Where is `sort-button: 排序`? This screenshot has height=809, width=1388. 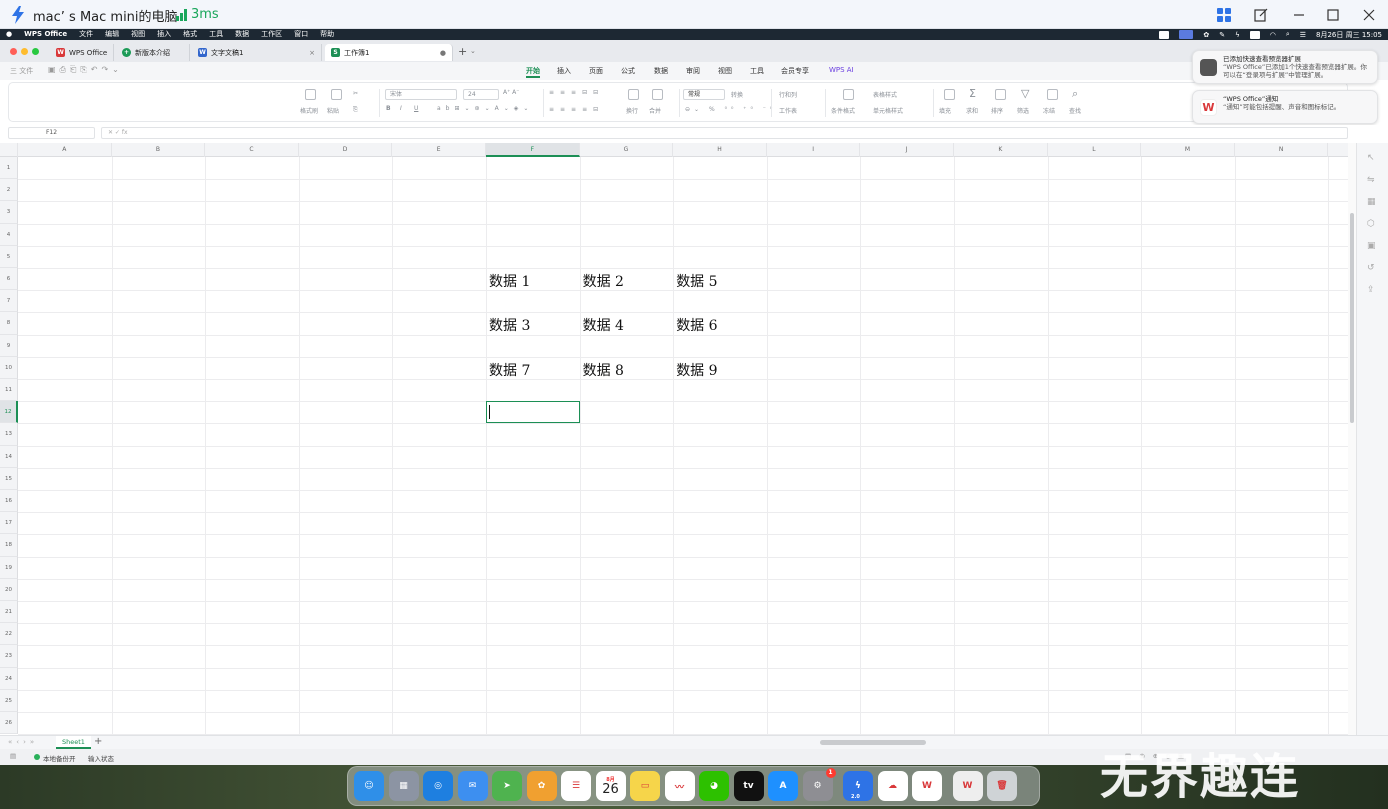
sort-button: 排序 is located at coordinates (997, 110).